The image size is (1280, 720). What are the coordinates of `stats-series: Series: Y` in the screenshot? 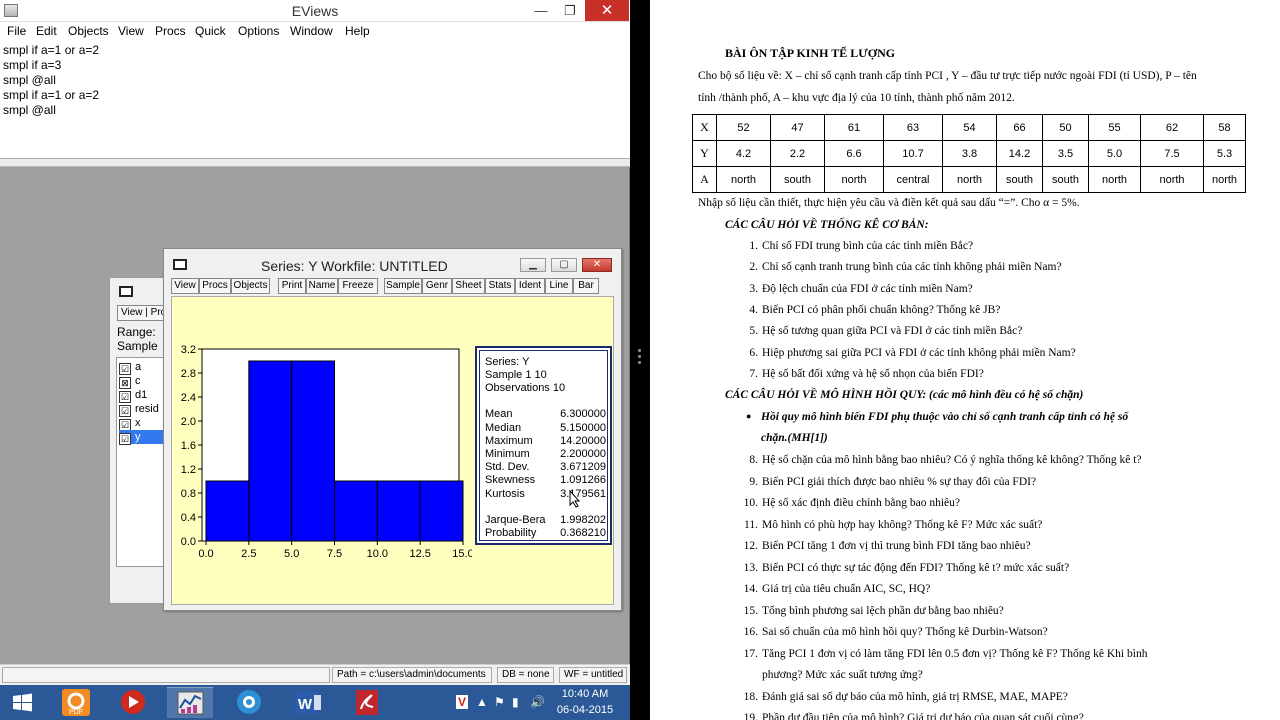 It's located at (507, 362).